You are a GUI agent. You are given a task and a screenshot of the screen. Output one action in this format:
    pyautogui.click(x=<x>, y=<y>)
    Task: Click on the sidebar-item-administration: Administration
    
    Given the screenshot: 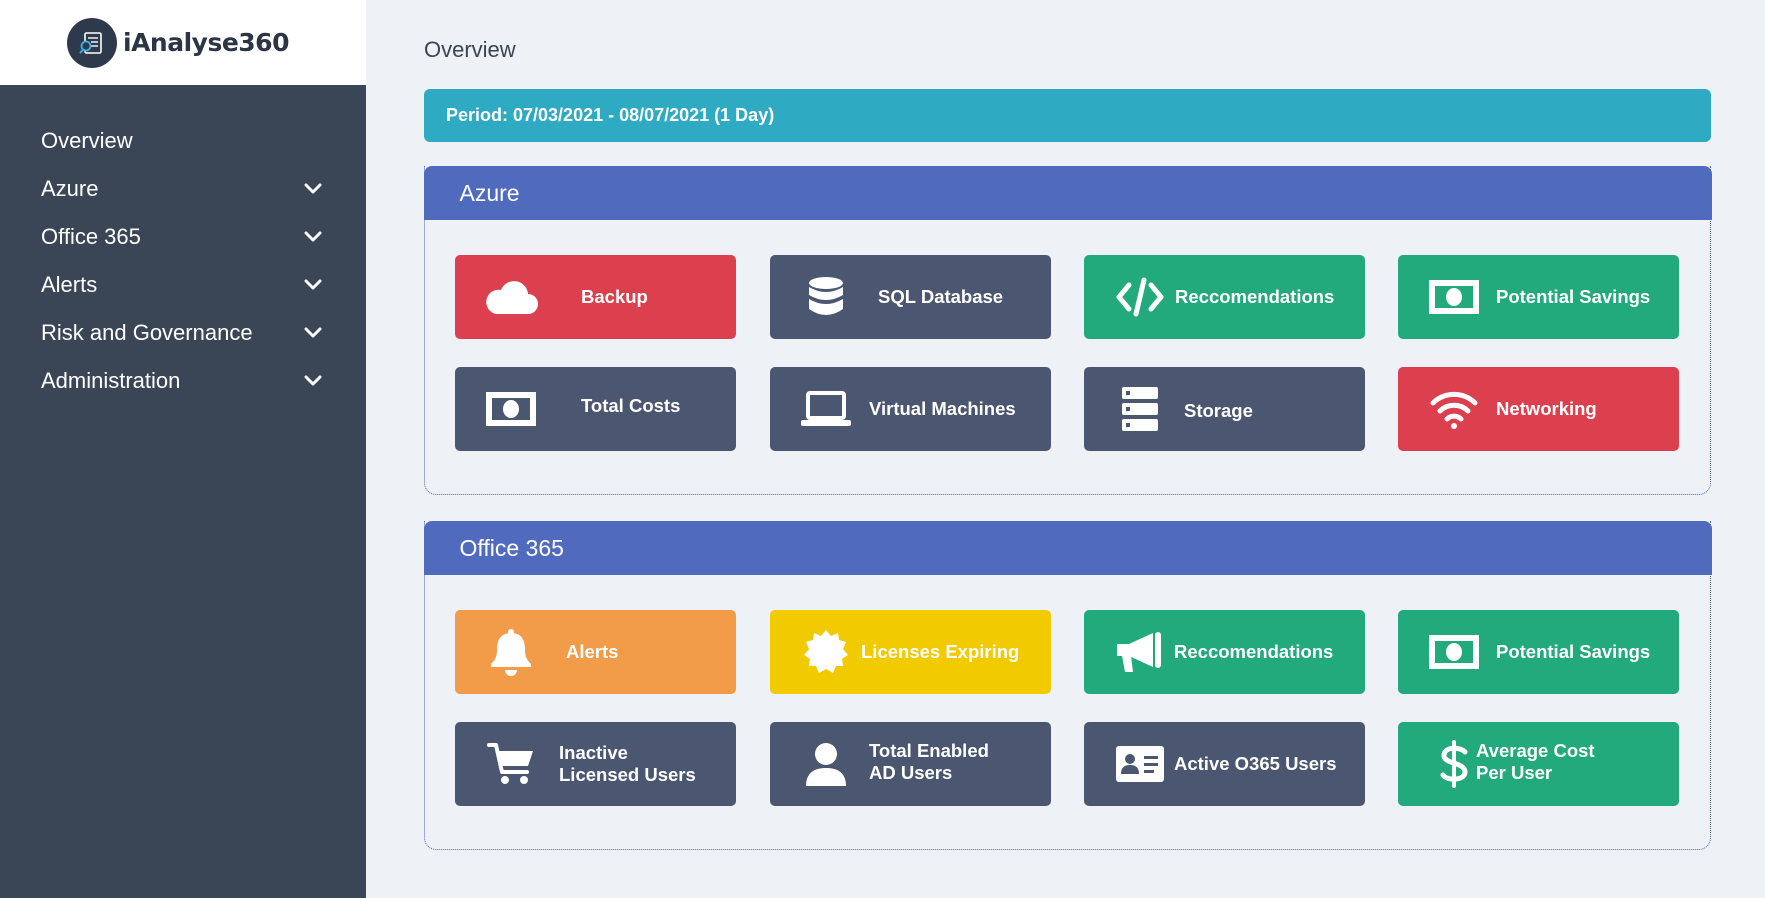 What is the action you would take?
    pyautogui.click(x=183, y=381)
    